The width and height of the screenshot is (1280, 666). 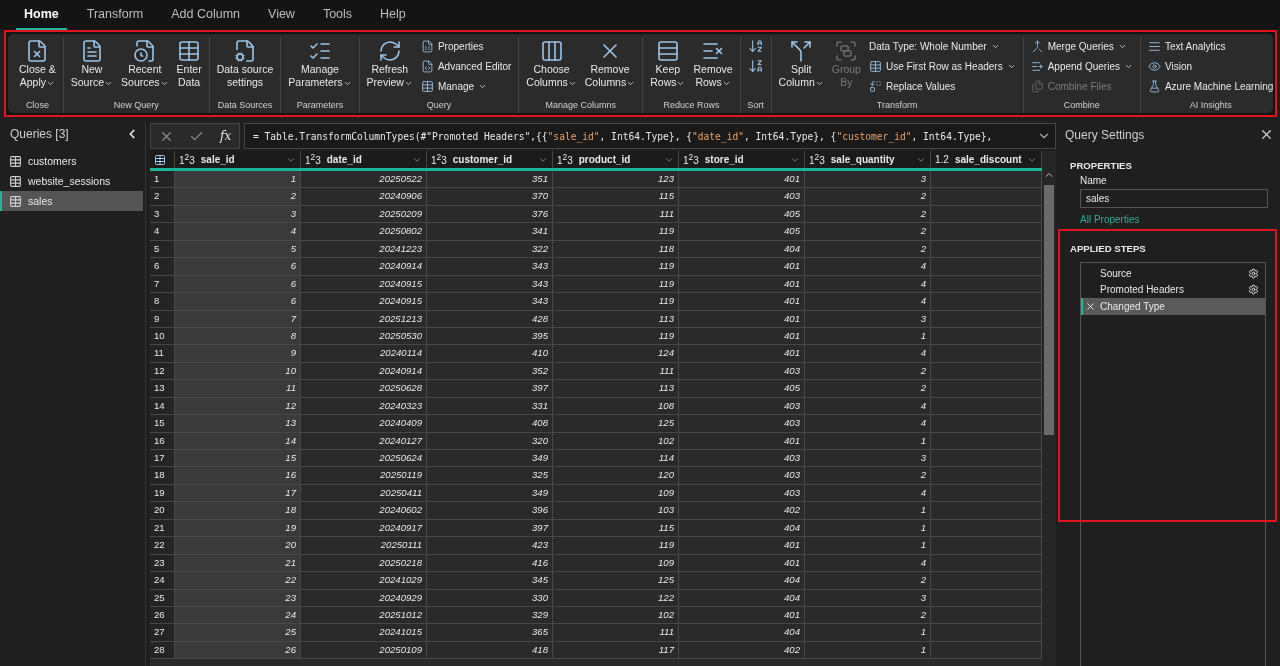 What do you see at coordinates (337, 15) in the screenshot?
I see `ribbon-tab: Tools` at bounding box center [337, 15].